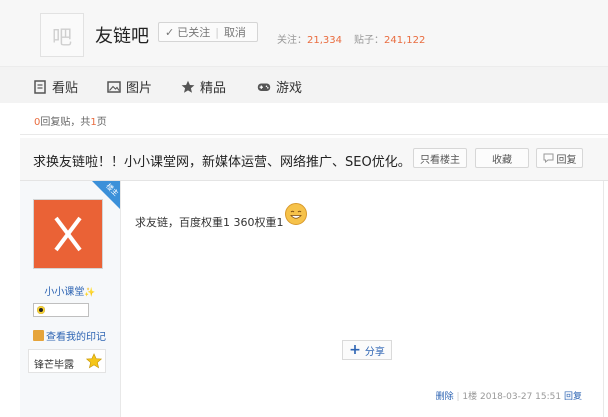  What do you see at coordinates (521, 397) in the screenshot?
I see `post-timestamp: 2018-03-27 15:51` at bounding box center [521, 397].